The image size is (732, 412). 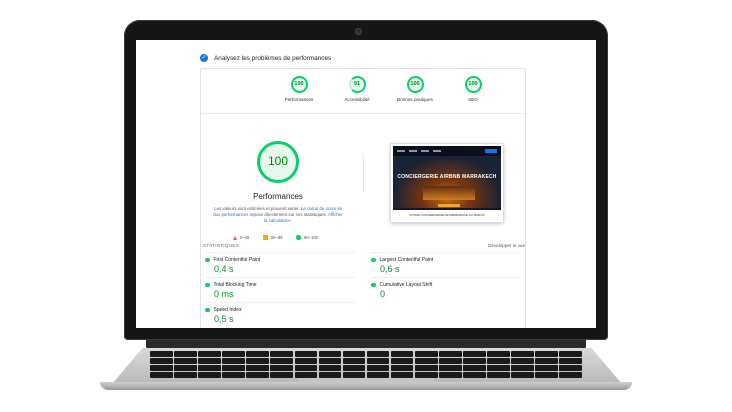 What do you see at coordinates (280, 263) in the screenshot?
I see `metric-fcp: First Contentful Paint 0,4 s` at bounding box center [280, 263].